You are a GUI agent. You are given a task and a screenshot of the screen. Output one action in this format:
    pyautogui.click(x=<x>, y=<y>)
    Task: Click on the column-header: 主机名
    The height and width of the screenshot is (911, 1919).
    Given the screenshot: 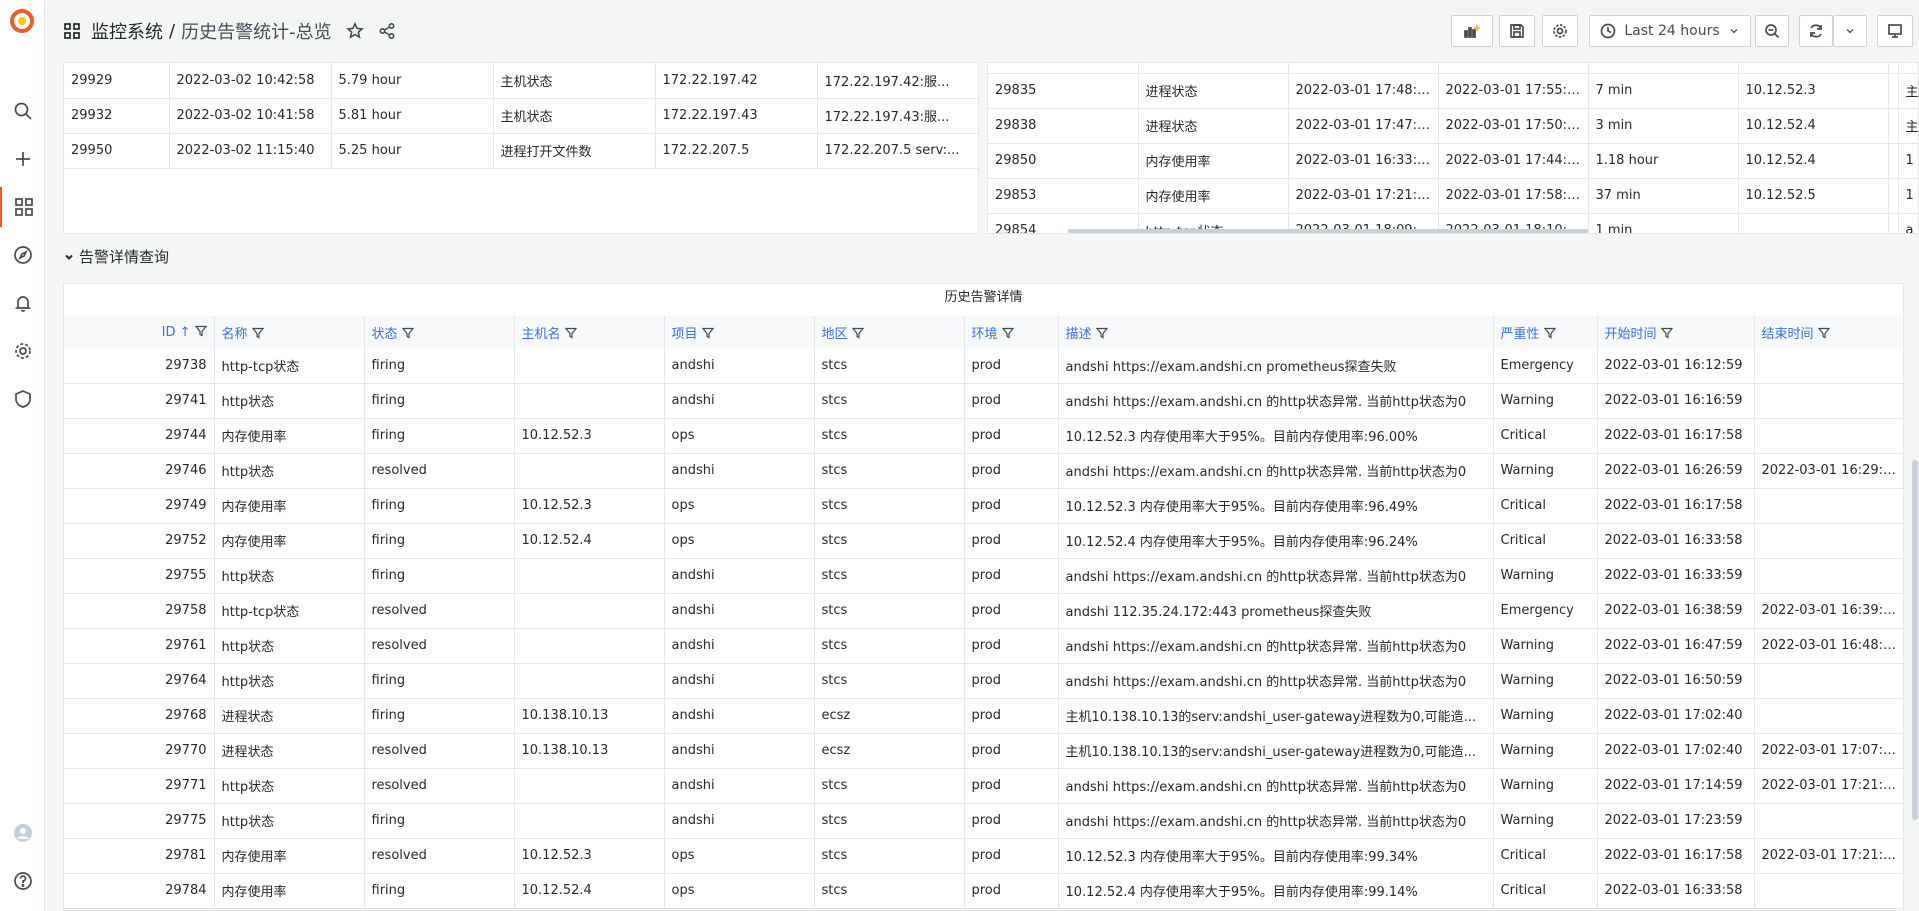 What is the action you would take?
    pyautogui.click(x=589, y=332)
    